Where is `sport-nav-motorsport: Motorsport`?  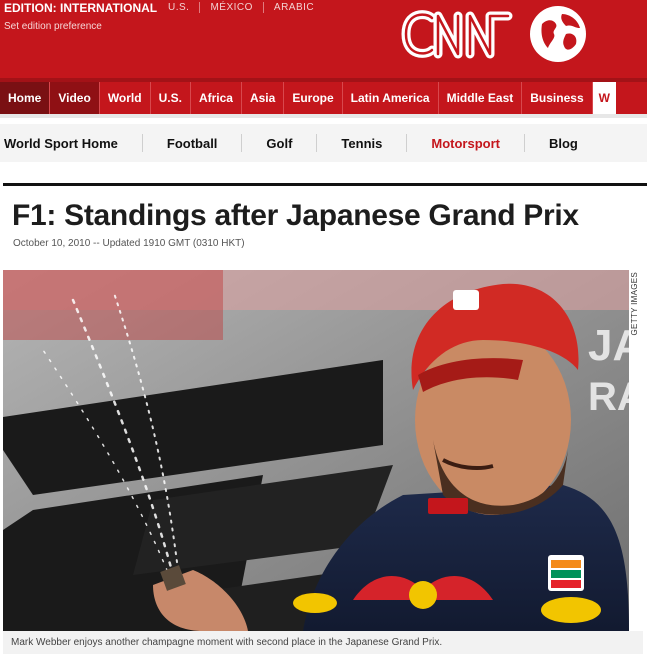
sport-nav-motorsport: Motorsport is located at coordinates (465, 143).